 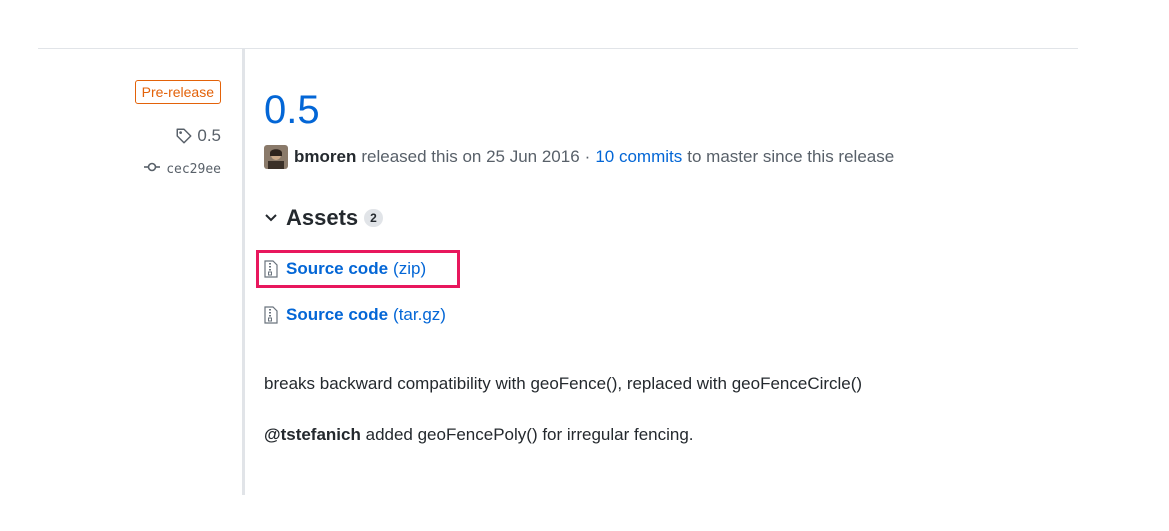 What do you see at coordinates (184, 136) in the screenshot?
I see `tag-icon` at bounding box center [184, 136].